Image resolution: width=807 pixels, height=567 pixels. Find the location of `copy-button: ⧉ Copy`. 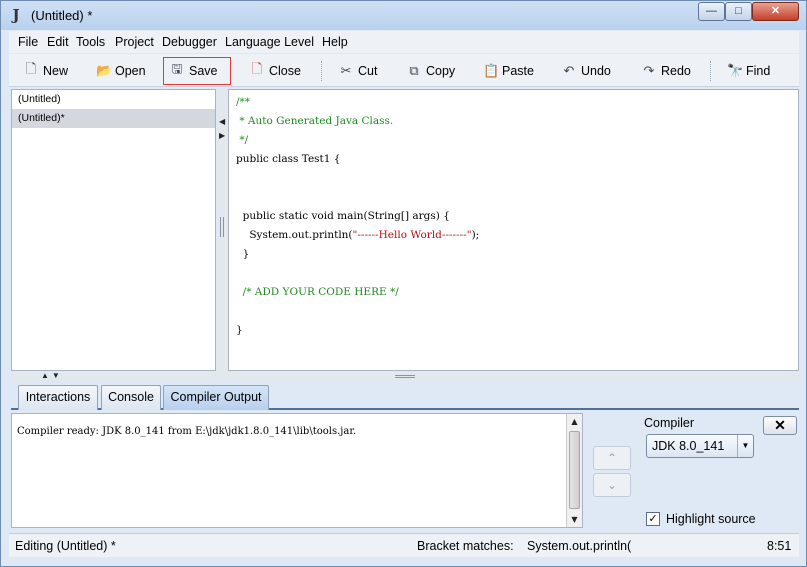

copy-button: ⧉ Copy is located at coordinates (431, 71).